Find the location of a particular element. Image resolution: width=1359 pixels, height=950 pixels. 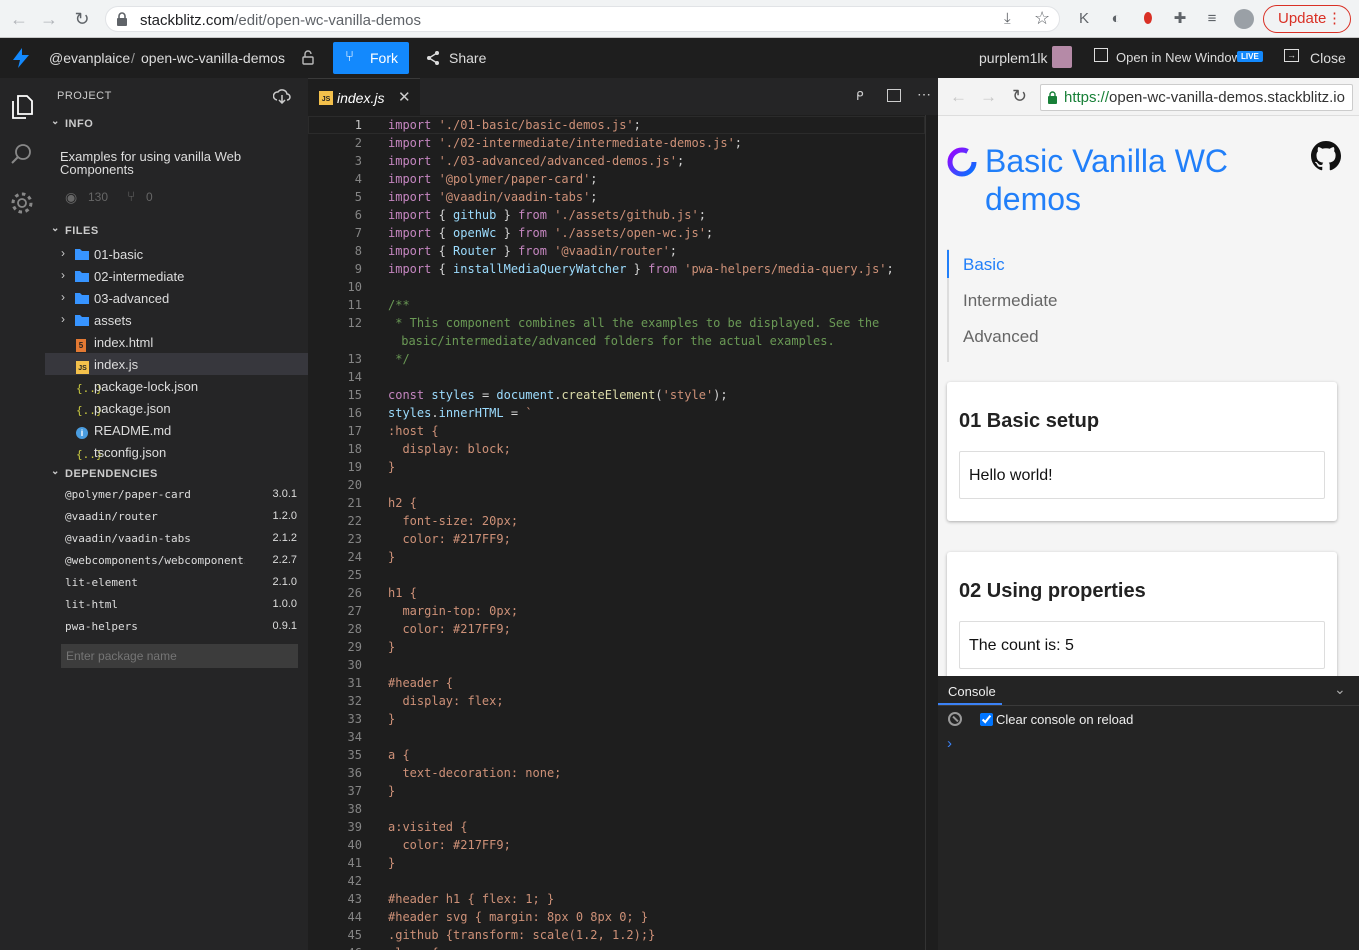

file-item: › 02-intermediate is located at coordinates (176, 276).